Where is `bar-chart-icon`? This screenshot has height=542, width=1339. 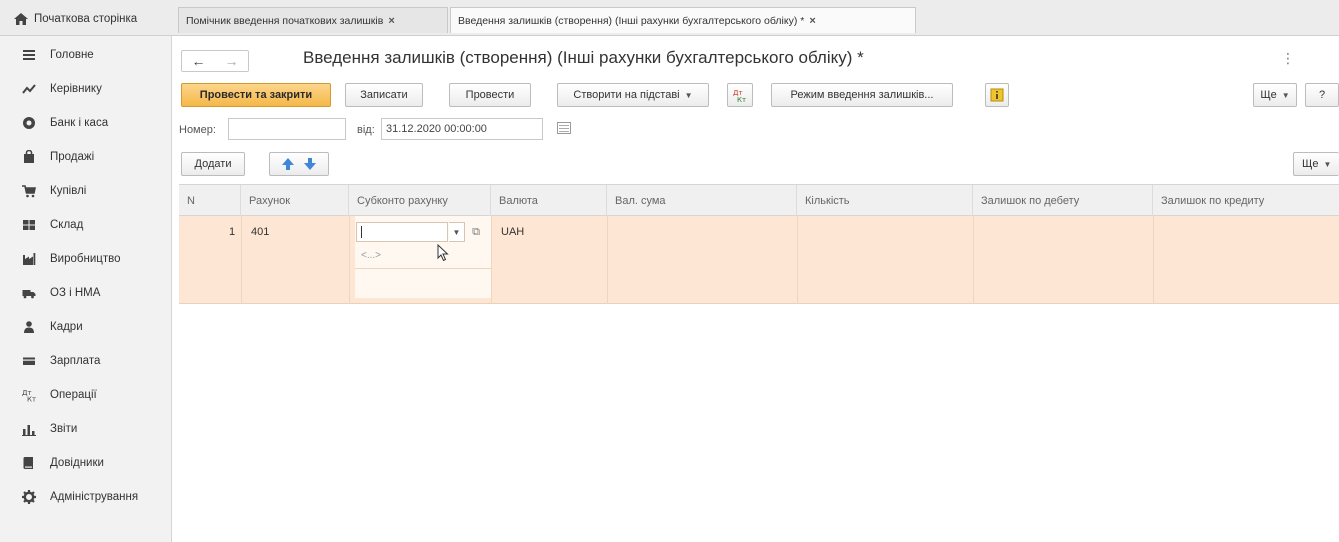
bar-chart-icon is located at coordinates (29, 430).